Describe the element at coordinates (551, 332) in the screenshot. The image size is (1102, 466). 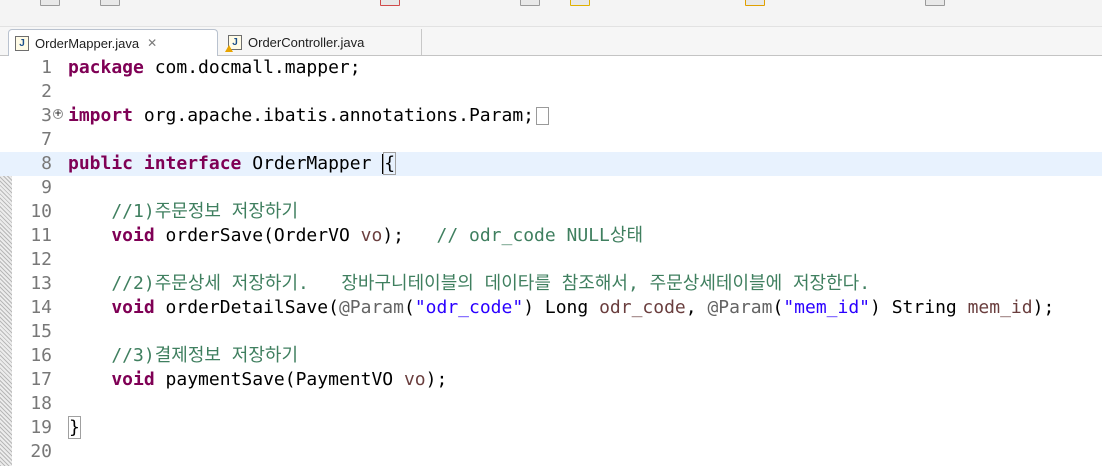
I see `code-line: 15` at that location.